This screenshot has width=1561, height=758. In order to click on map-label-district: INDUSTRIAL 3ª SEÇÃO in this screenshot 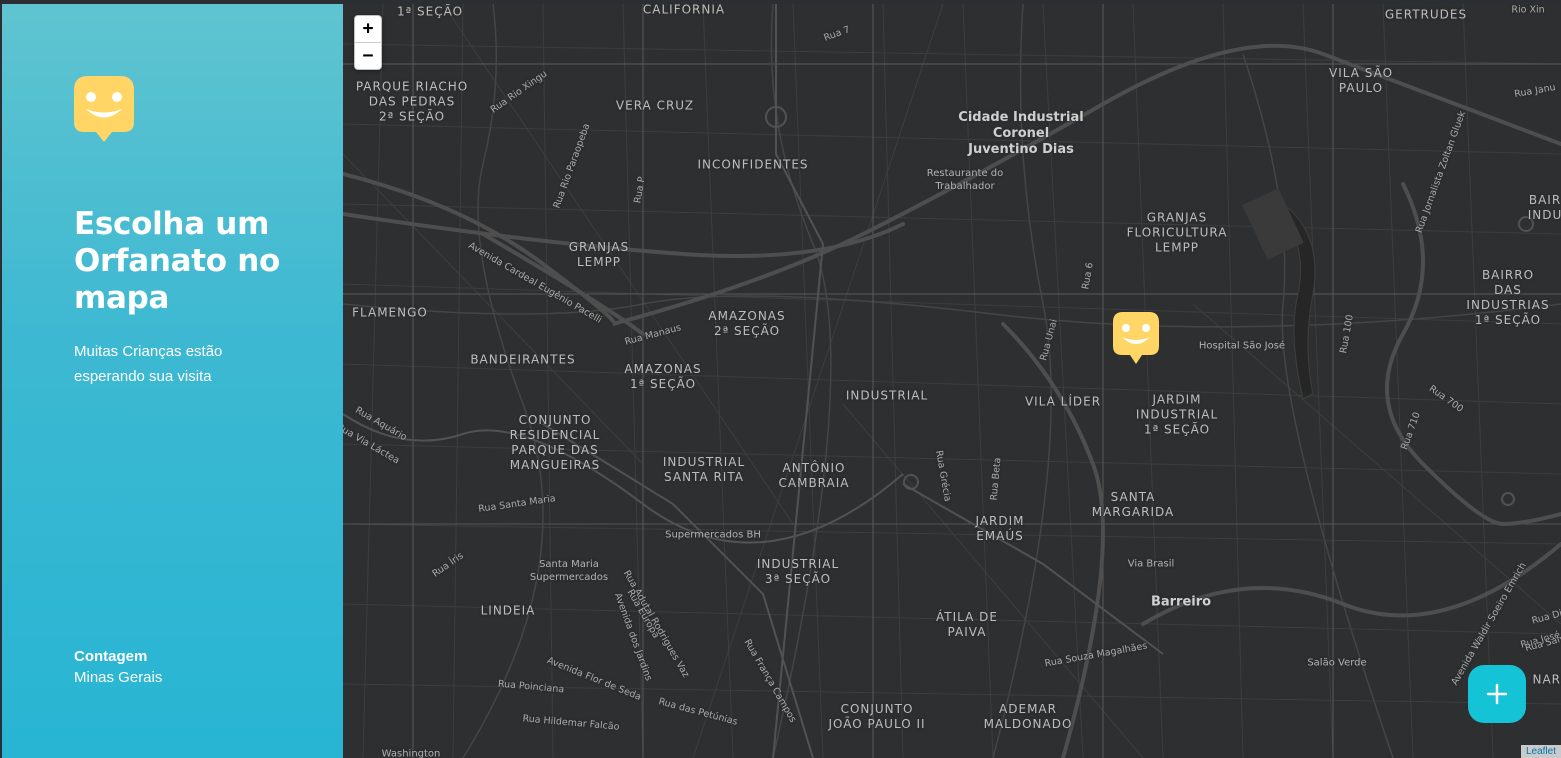, I will do `click(798, 571)`.